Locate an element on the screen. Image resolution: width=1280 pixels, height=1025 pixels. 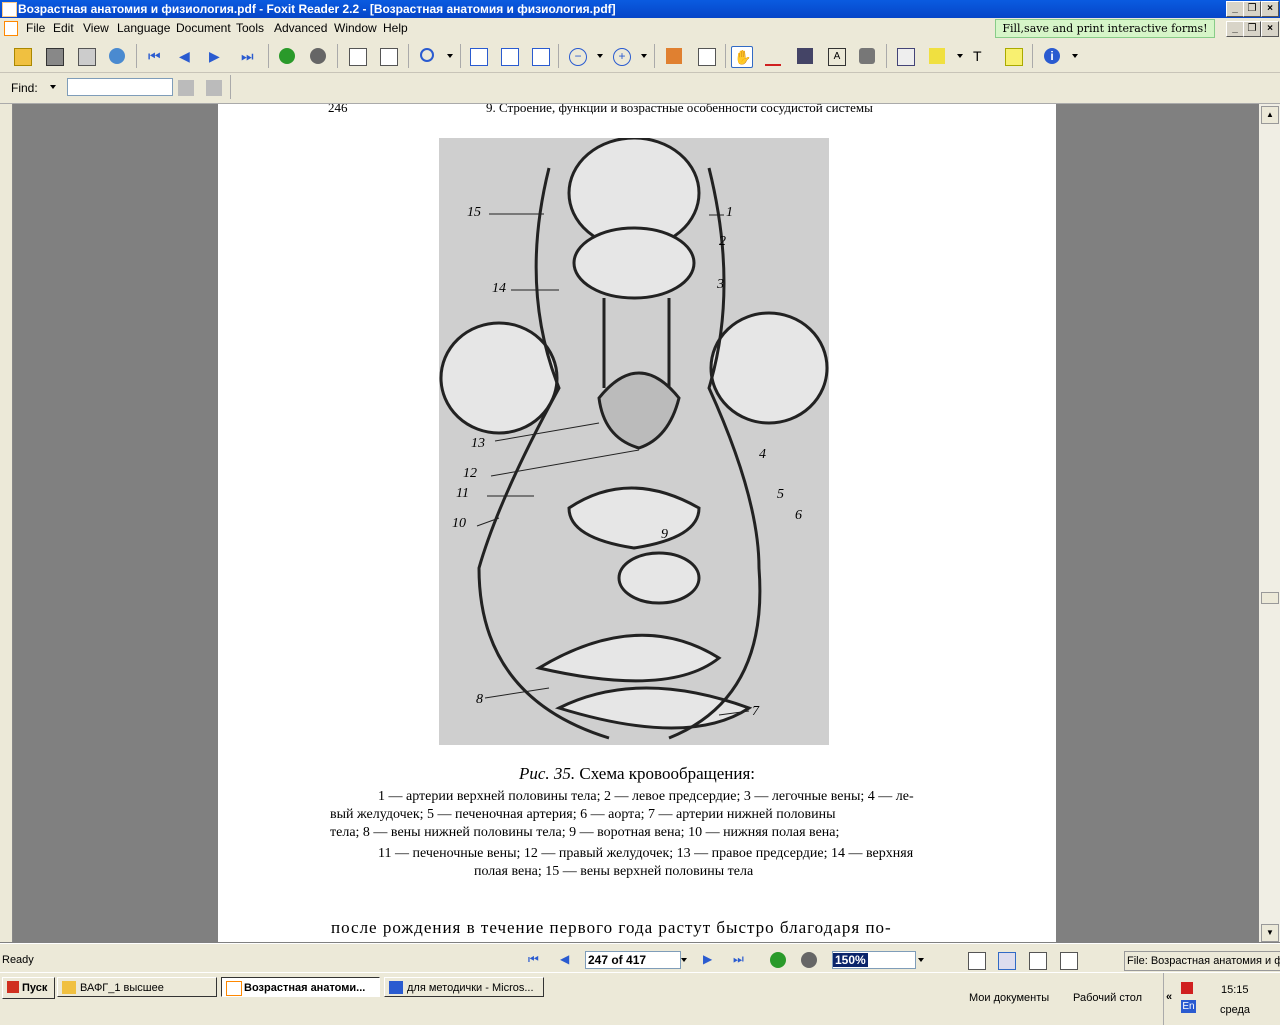
scroll-thumb is located at coordinates (1270, 598).